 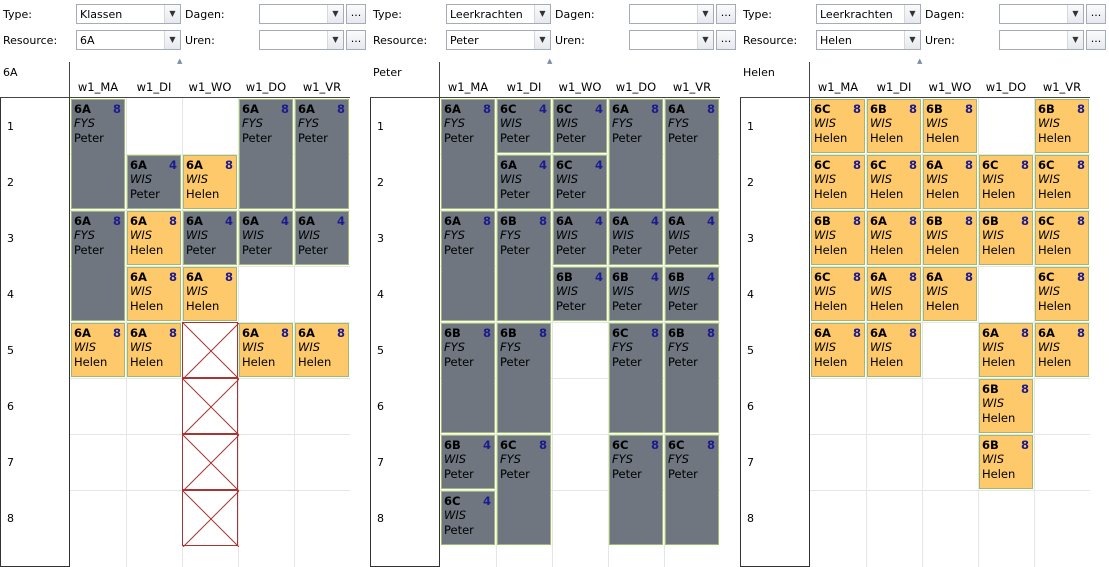 I want to click on row-label-8: 8, so click(x=775, y=518).